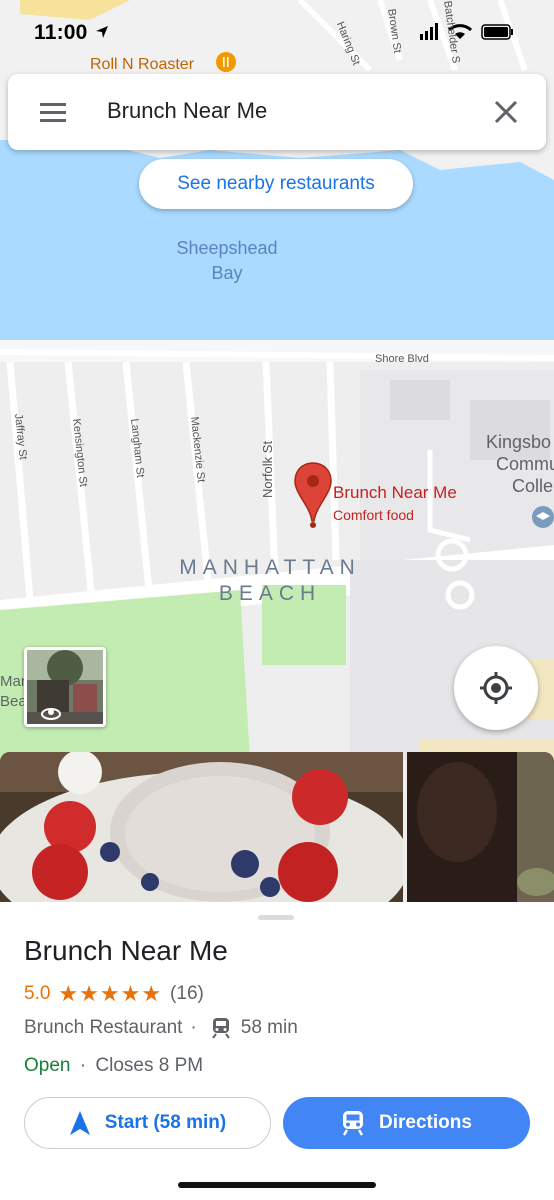 The height and width of the screenshot is (1200, 554). I want to click on photo-second, so click(480, 828).